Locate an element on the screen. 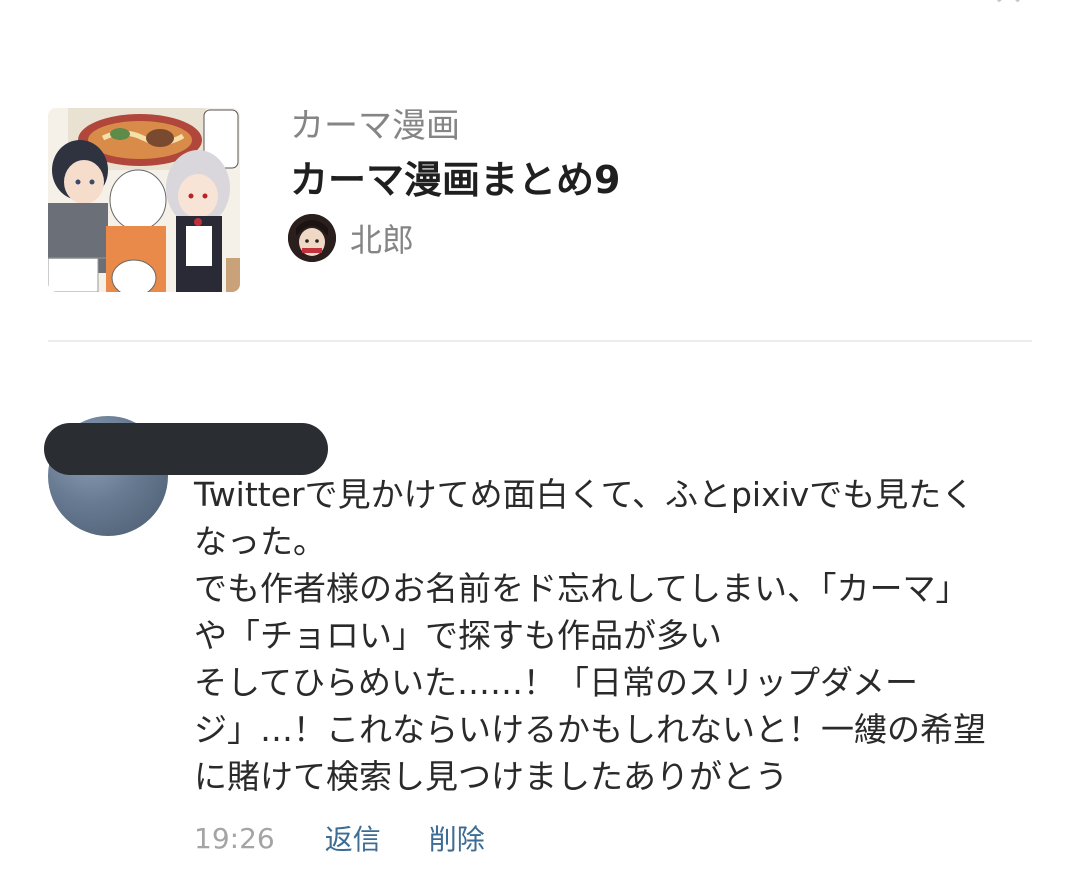  divider is located at coordinates (540, 341).